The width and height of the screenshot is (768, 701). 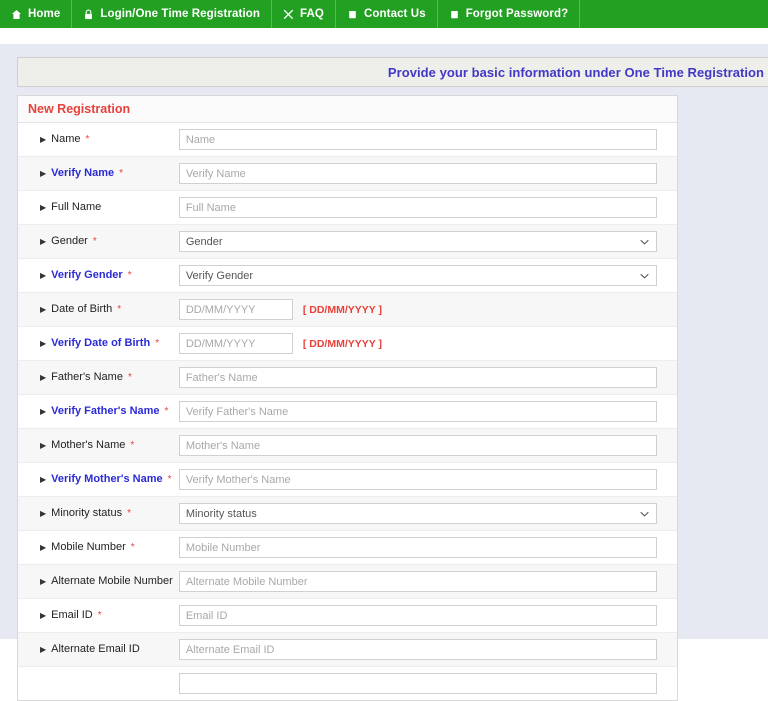 I want to click on form-label-cell-father-s-name: ▶ Father's Name *, so click(x=98, y=377).